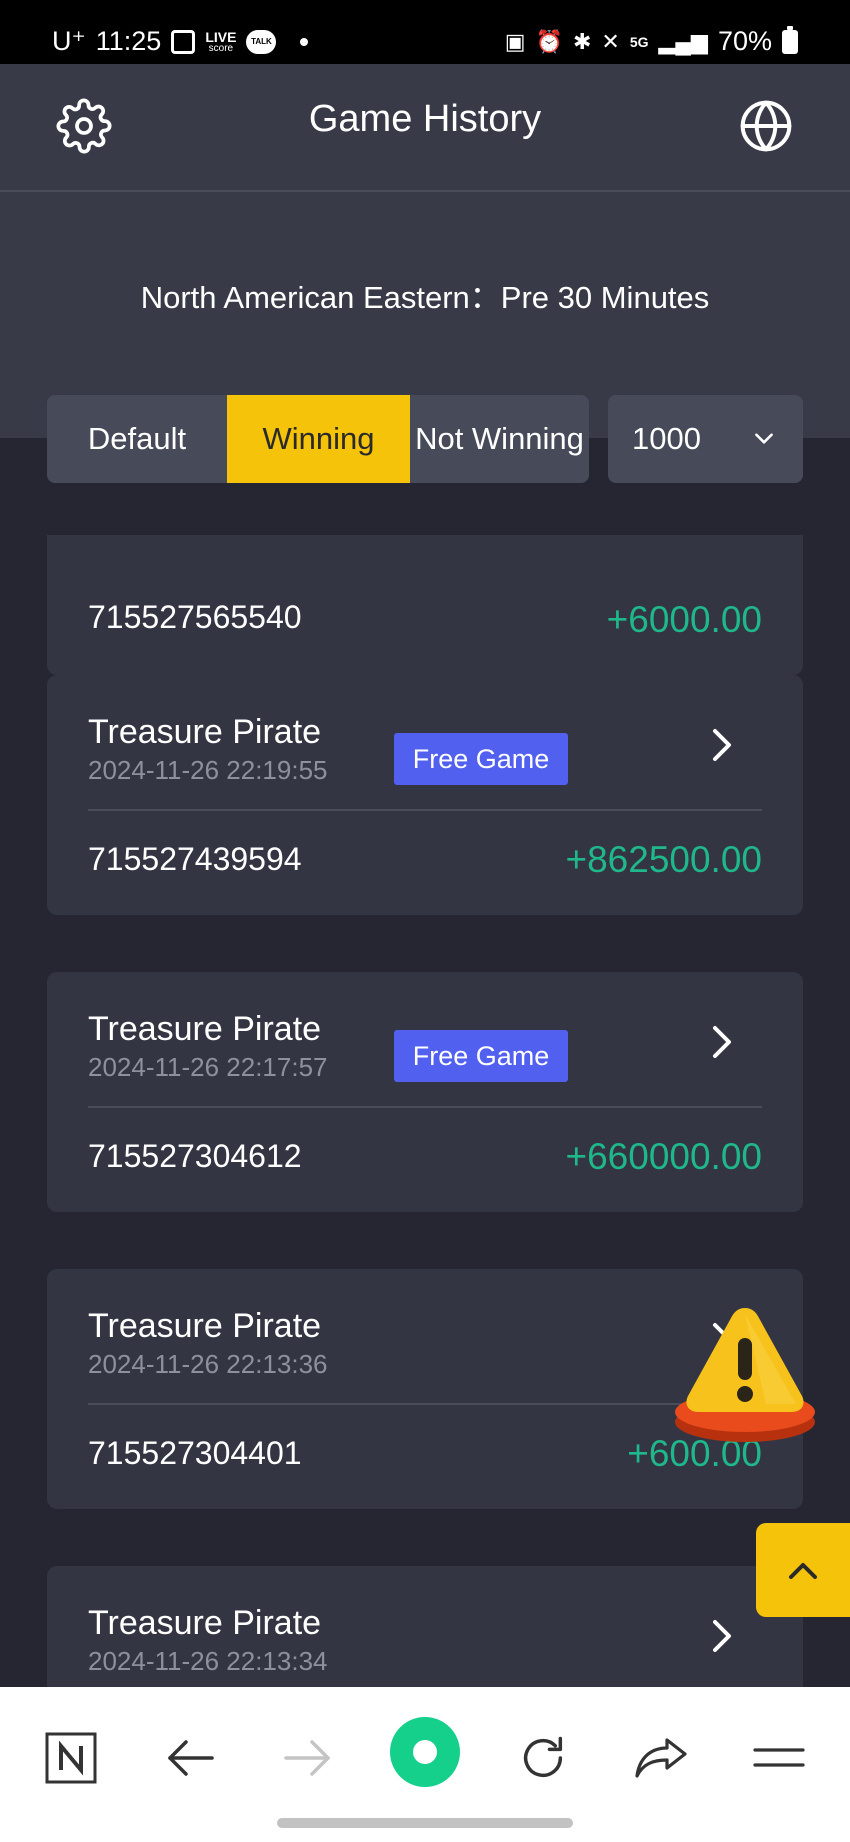  I want to click on tab-winning: Winning, so click(318, 439).